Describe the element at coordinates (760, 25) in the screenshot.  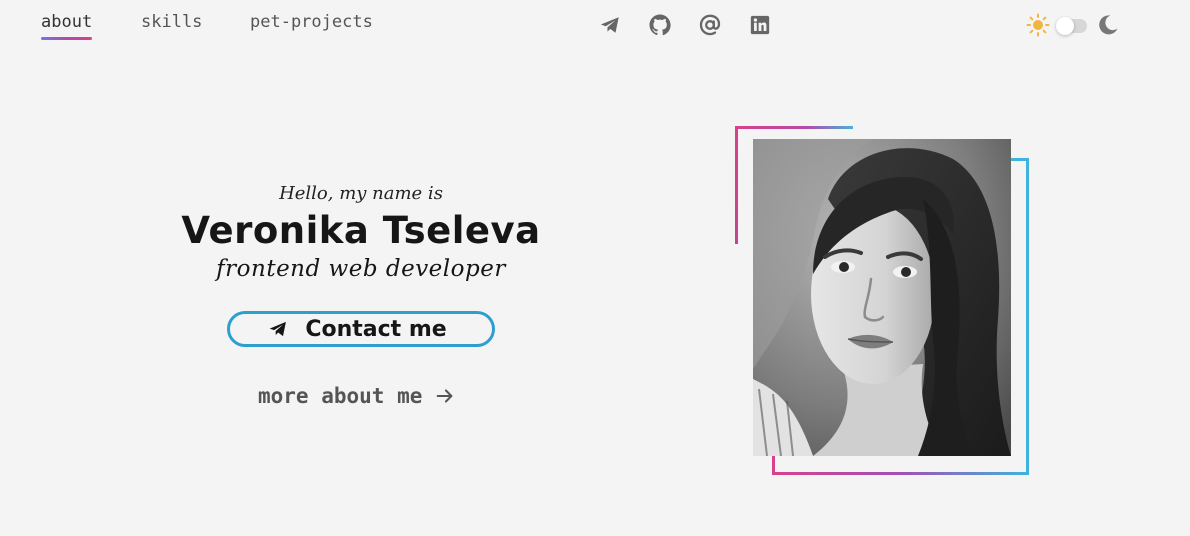
I see `linkedin-icon` at that location.